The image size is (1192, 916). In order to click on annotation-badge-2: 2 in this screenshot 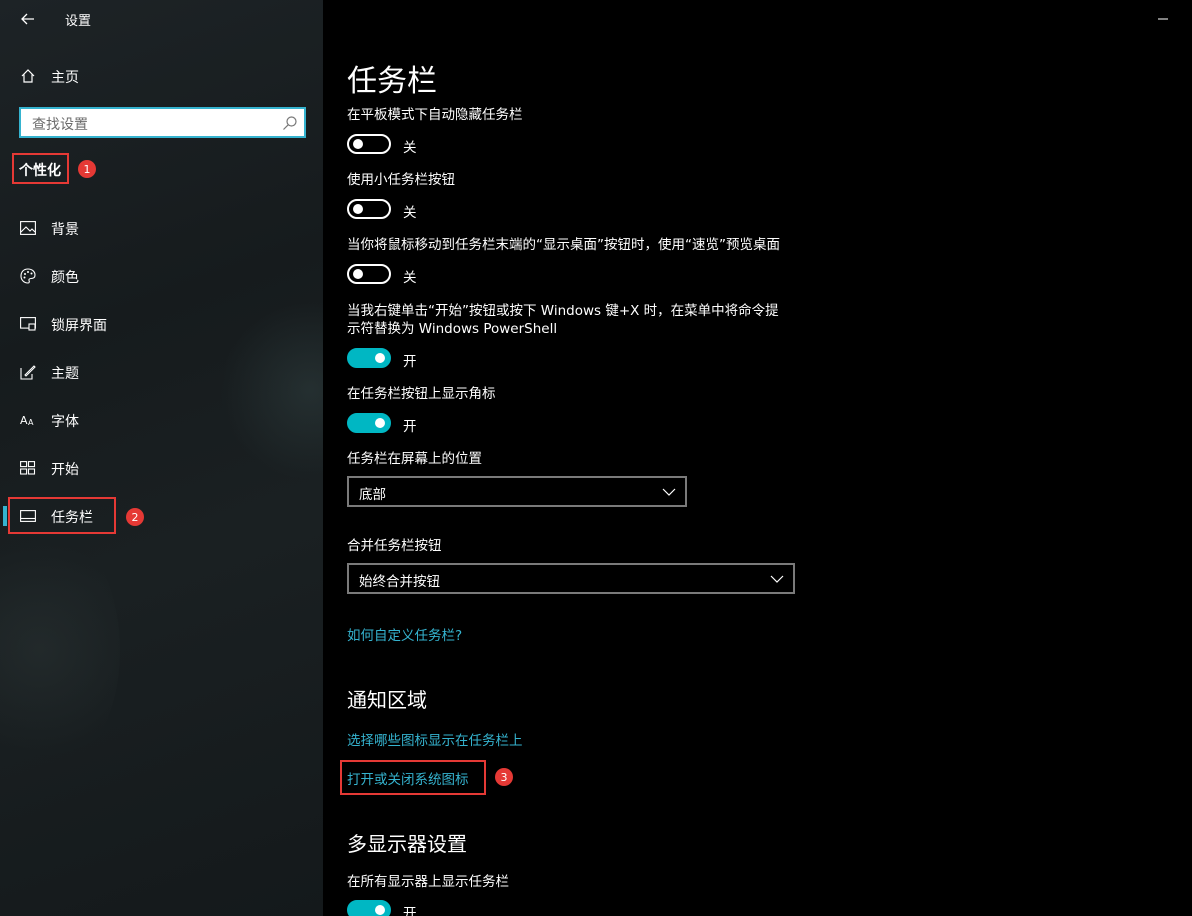, I will do `click(135, 517)`.